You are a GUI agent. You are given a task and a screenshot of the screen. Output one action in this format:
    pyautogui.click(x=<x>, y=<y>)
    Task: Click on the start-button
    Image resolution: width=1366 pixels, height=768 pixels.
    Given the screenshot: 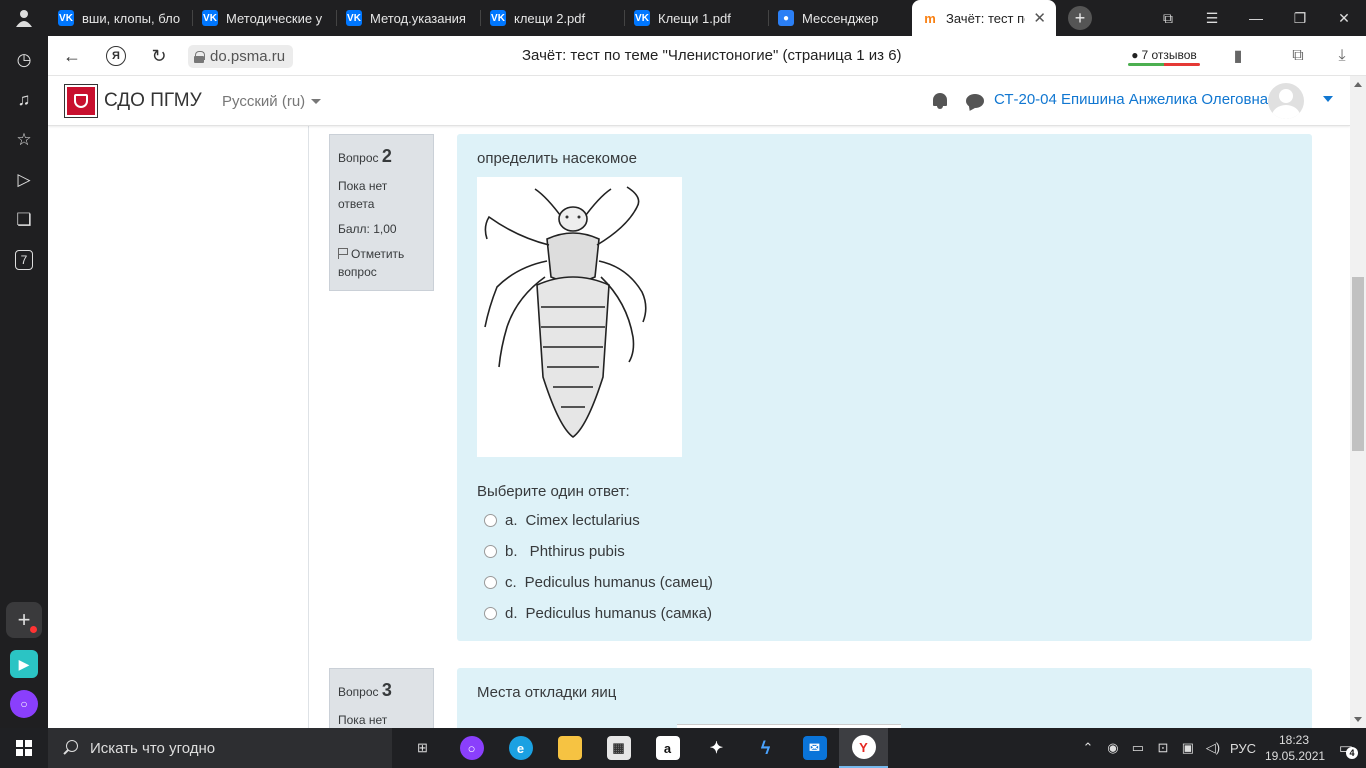 What is the action you would take?
    pyautogui.click(x=24, y=748)
    